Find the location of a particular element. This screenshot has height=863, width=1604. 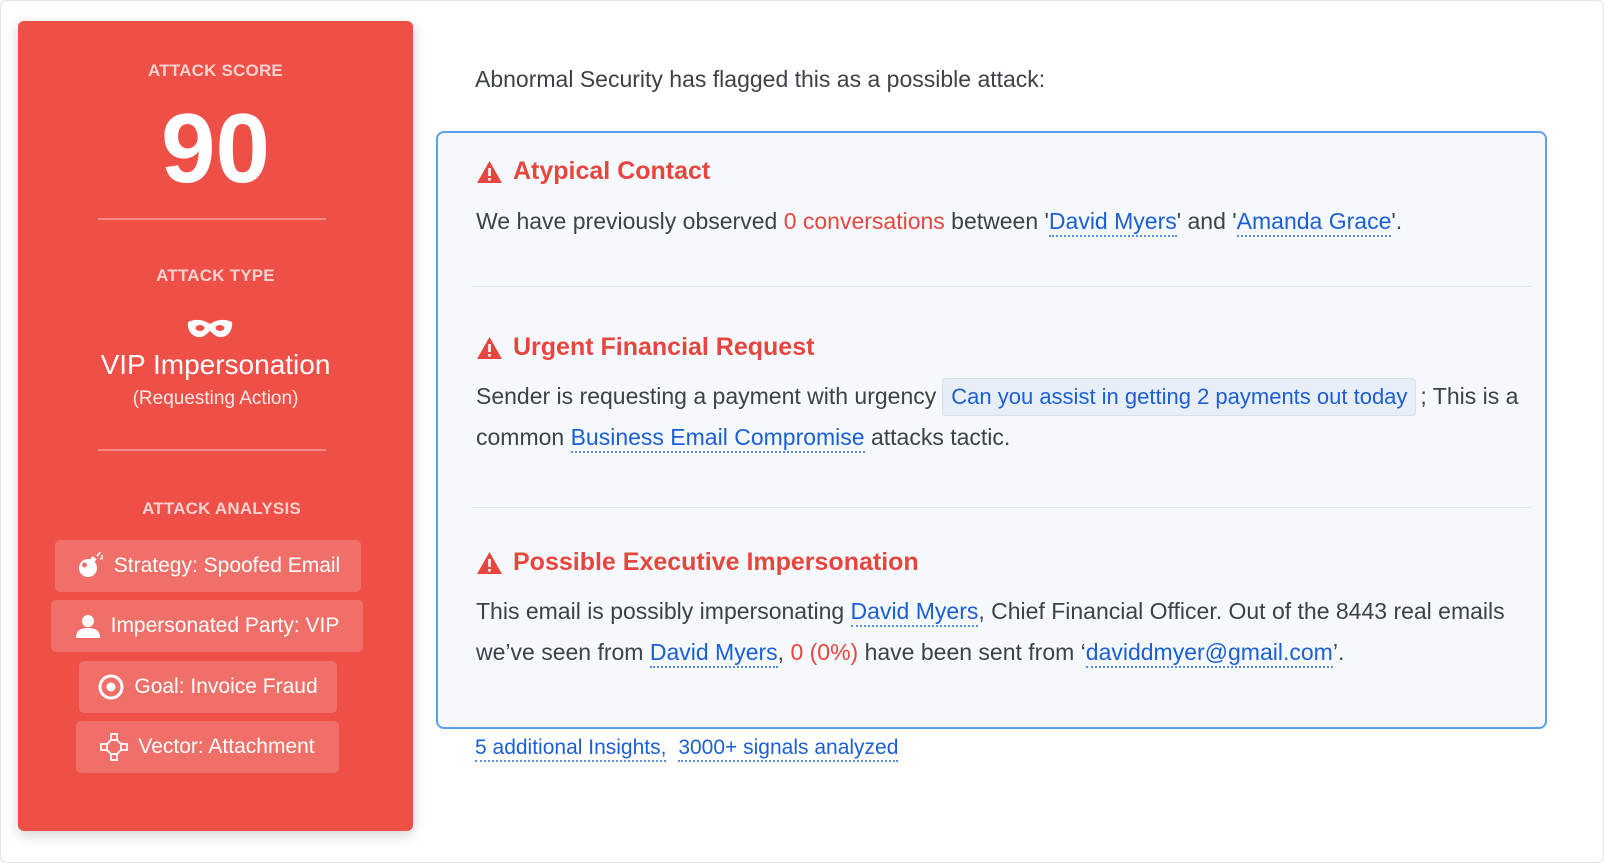

goal-chip-label: Goal: Invoice Fraud is located at coordinates (226, 686).